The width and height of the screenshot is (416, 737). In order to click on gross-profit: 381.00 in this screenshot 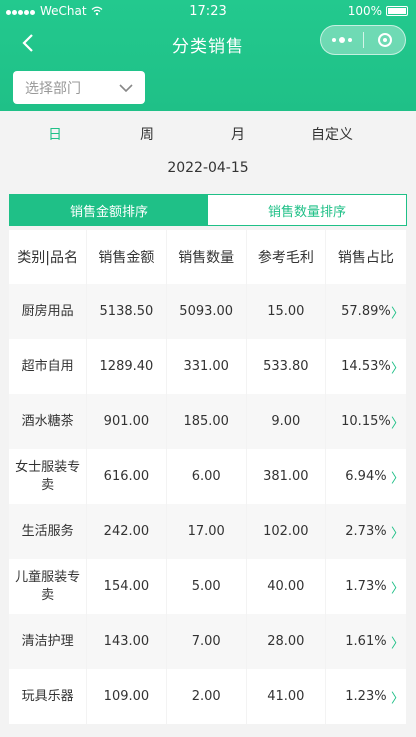, I will do `click(286, 476)`.